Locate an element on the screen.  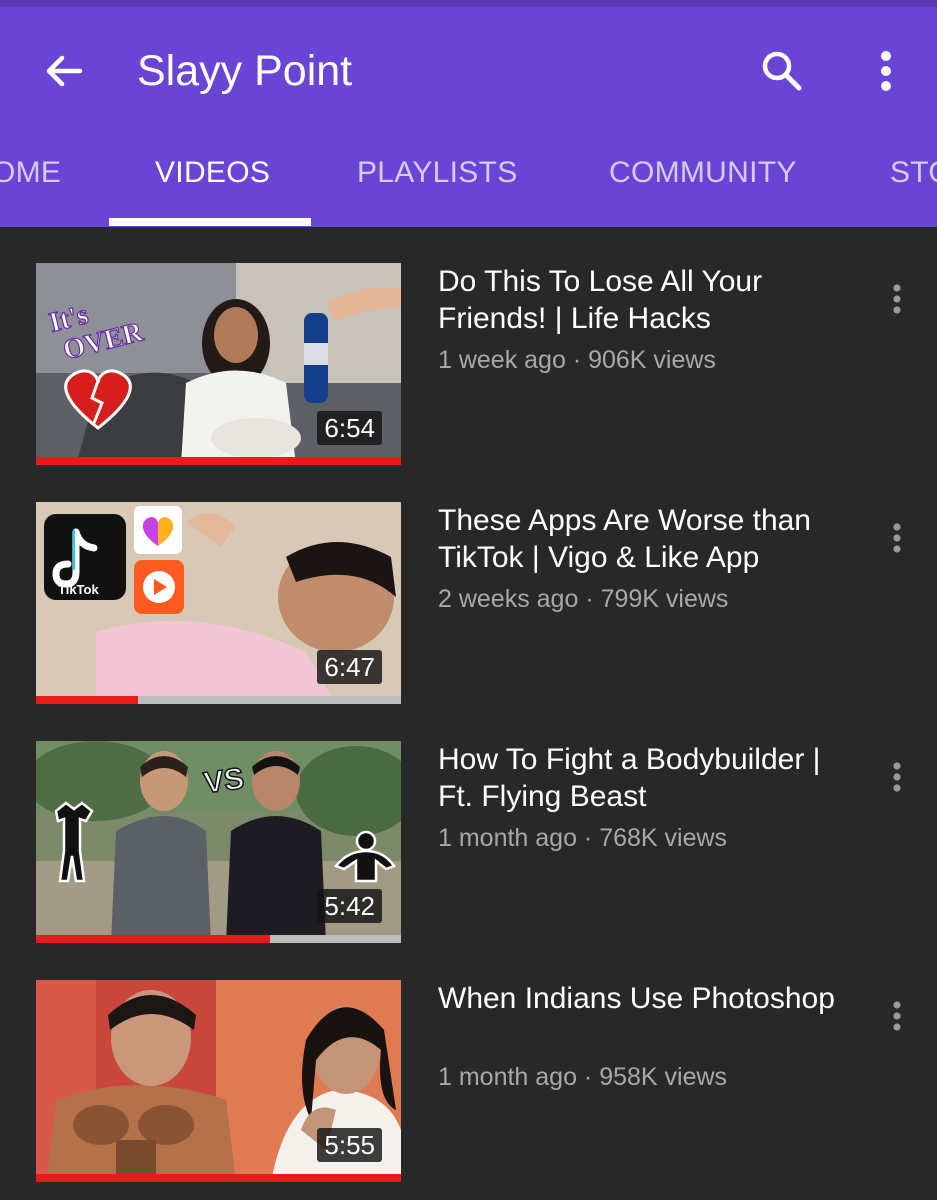
search-icon is located at coordinates (782, 71).